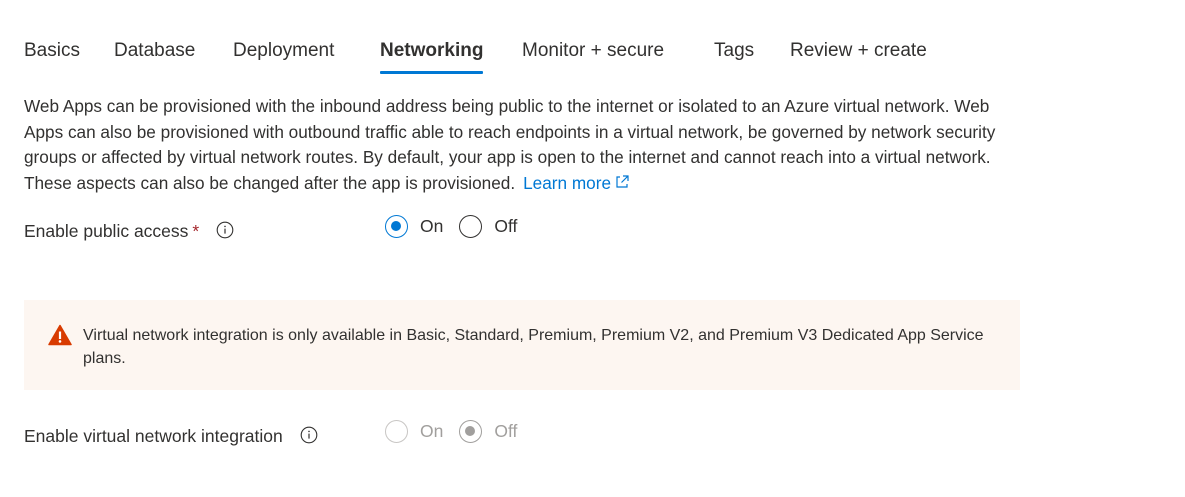 The width and height of the screenshot is (1185, 497). I want to click on public-access-off-radio: Off, so click(488, 226).